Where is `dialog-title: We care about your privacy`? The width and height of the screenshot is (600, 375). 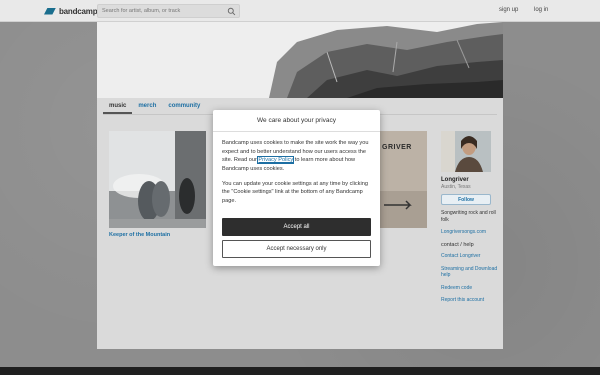 dialog-title: We care about your privacy is located at coordinates (296, 121).